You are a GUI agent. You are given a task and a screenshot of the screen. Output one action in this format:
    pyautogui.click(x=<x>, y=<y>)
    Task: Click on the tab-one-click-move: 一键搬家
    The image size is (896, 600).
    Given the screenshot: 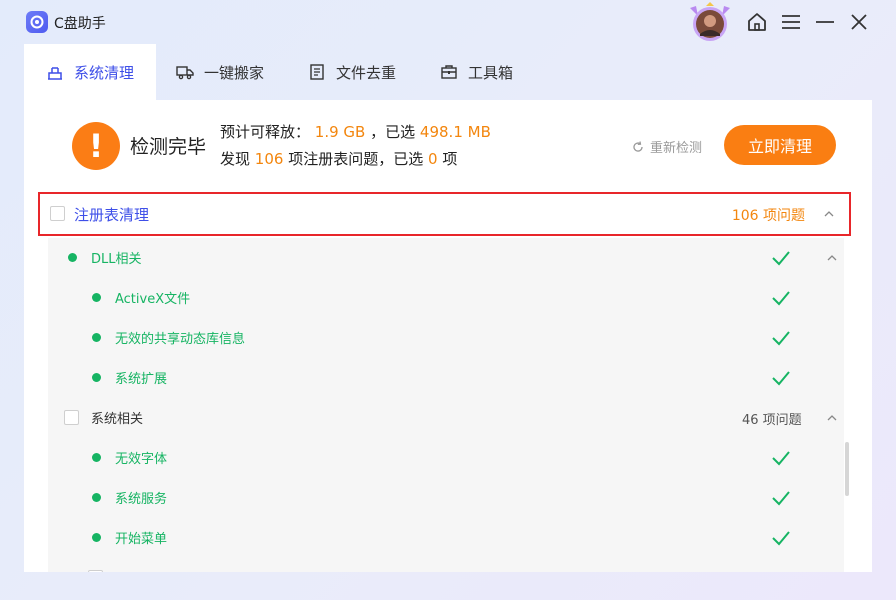 What is the action you would take?
    pyautogui.click(x=220, y=72)
    